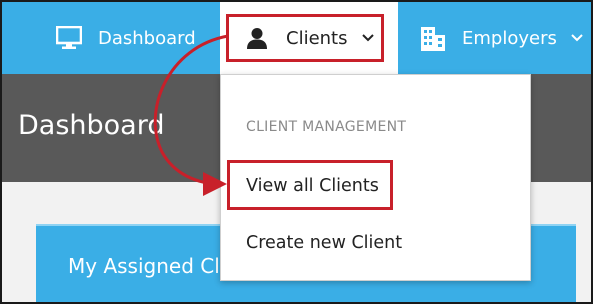 This screenshot has width=593, height=304. What do you see at coordinates (69, 38) in the screenshot?
I see `monitor-icon` at bounding box center [69, 38].